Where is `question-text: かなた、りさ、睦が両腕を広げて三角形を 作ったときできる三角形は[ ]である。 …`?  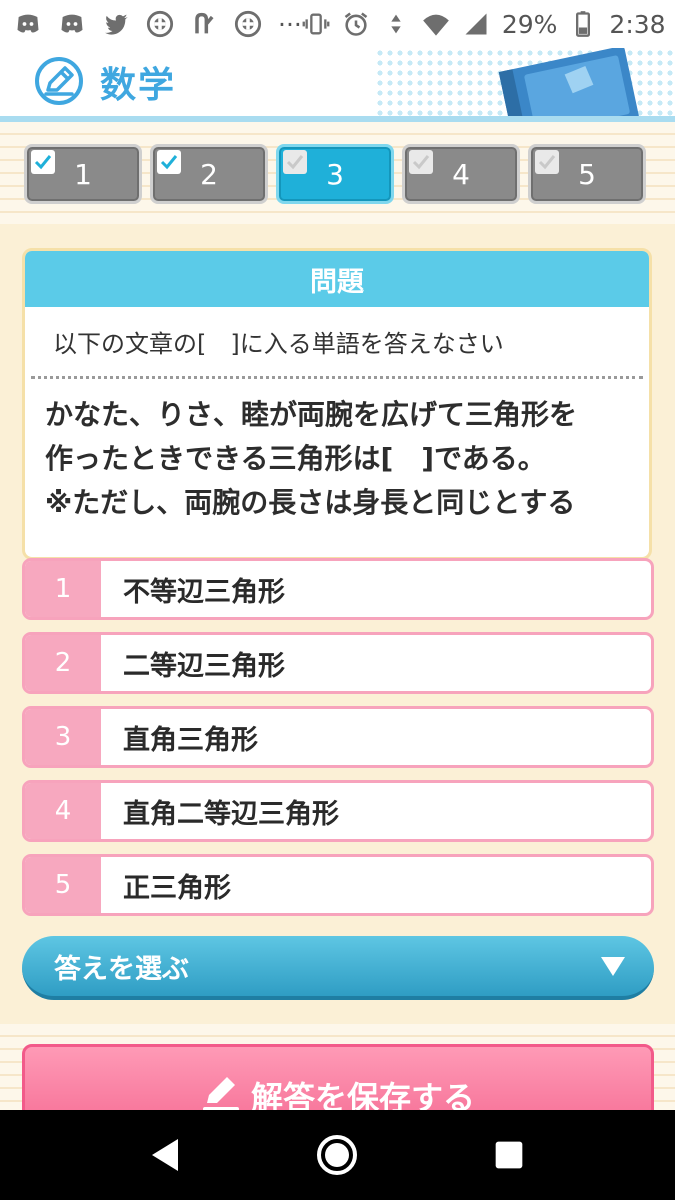
question-text: かなた、りさ、睦が両腕を広げて三角形を 作ったときできる三角形は[ ]である。 … is located at coordinates (337, 452).